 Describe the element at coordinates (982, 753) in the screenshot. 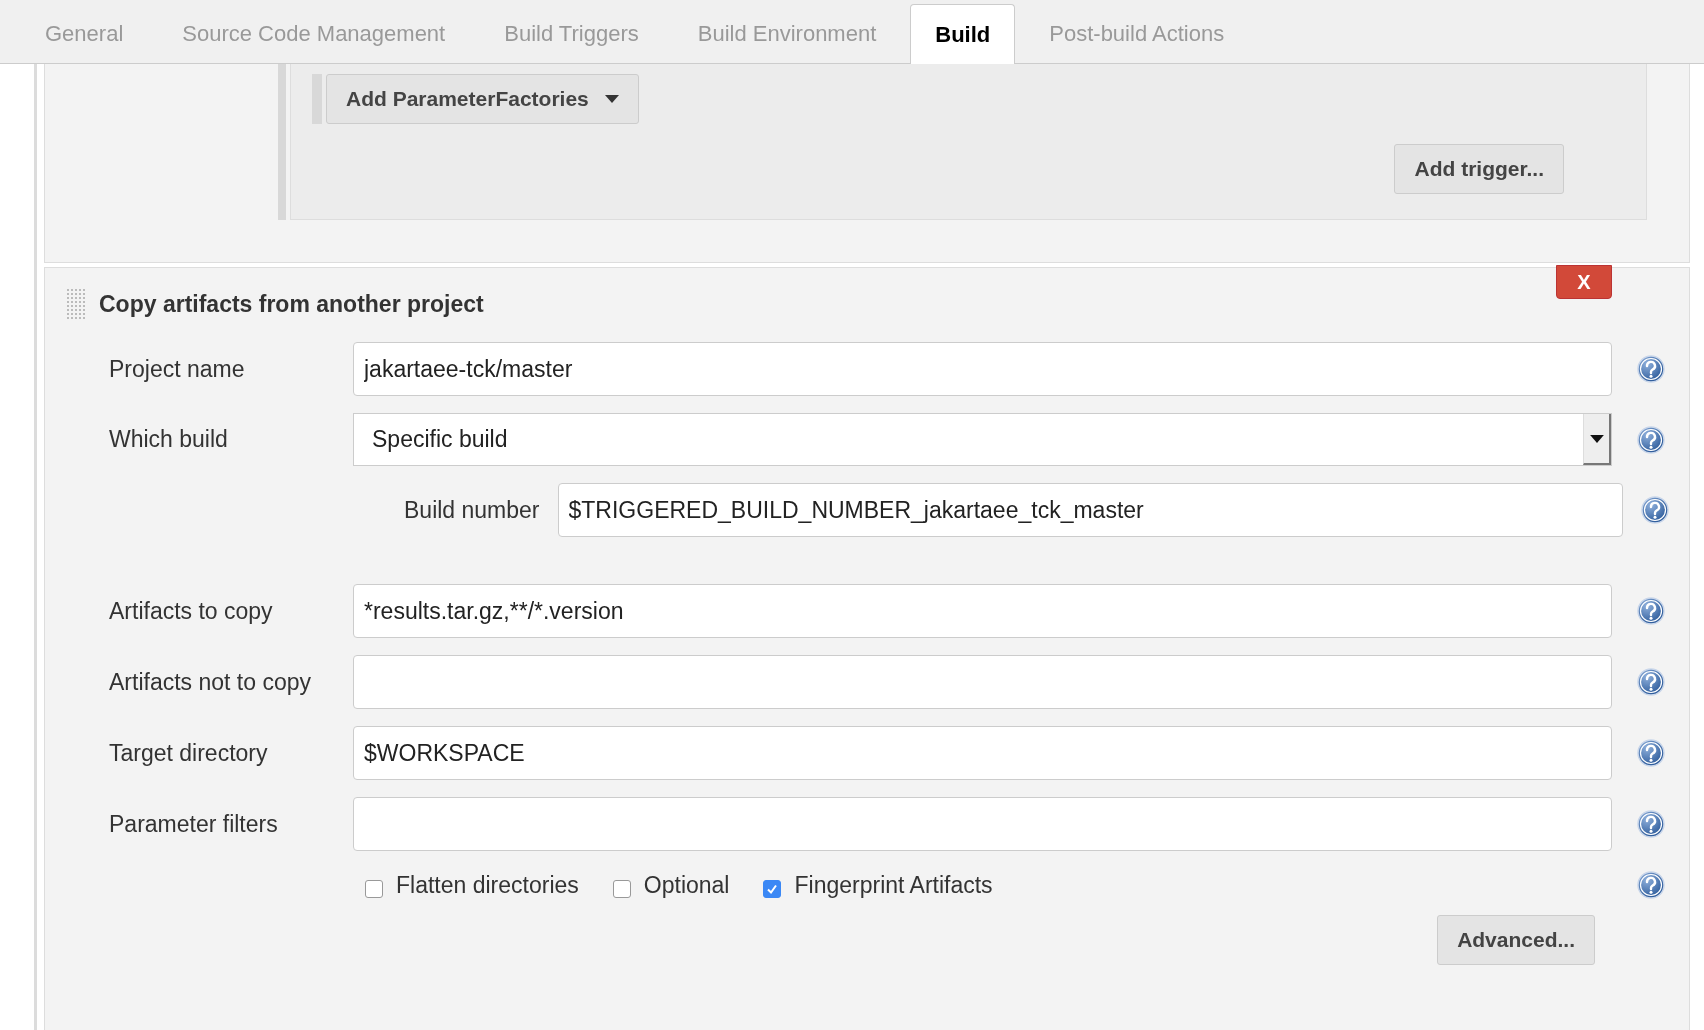

I see `text-field: $WORKSPACE` at that location.